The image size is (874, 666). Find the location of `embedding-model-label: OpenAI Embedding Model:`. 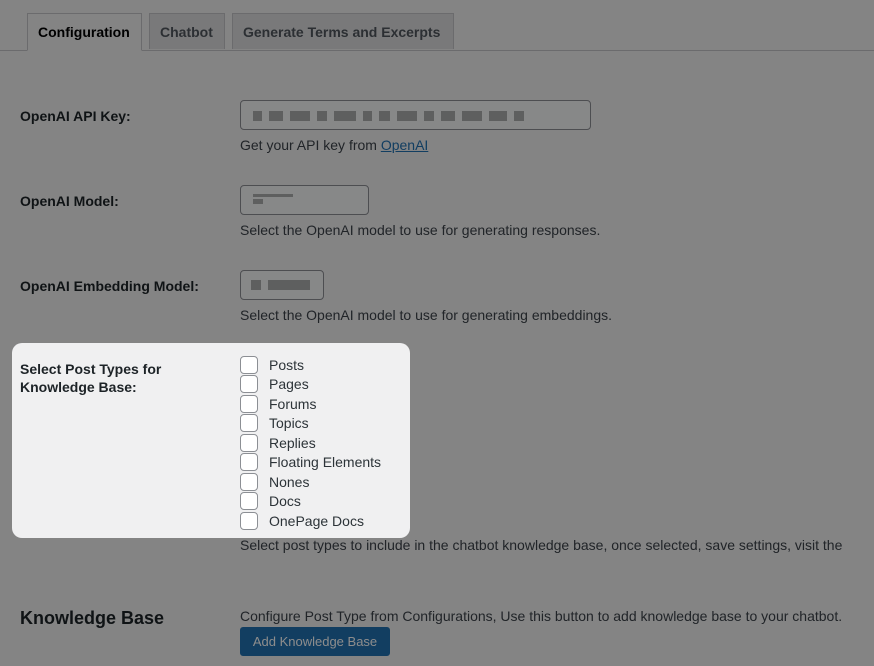

embedding-model-label: OpenAI Embedding Model: is located at coordinates (109, 286).